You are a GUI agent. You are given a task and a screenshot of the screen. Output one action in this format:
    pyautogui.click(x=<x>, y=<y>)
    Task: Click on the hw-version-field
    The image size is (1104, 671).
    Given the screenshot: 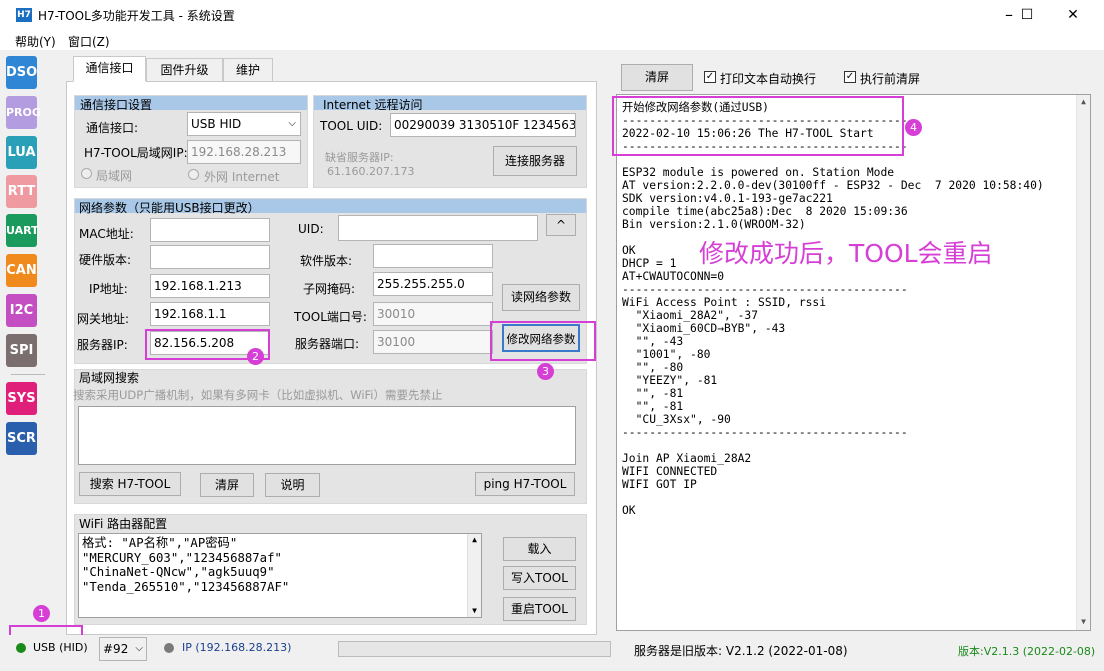 What is the action you would take?
    pyautogui.click(x=210, y=257)
    